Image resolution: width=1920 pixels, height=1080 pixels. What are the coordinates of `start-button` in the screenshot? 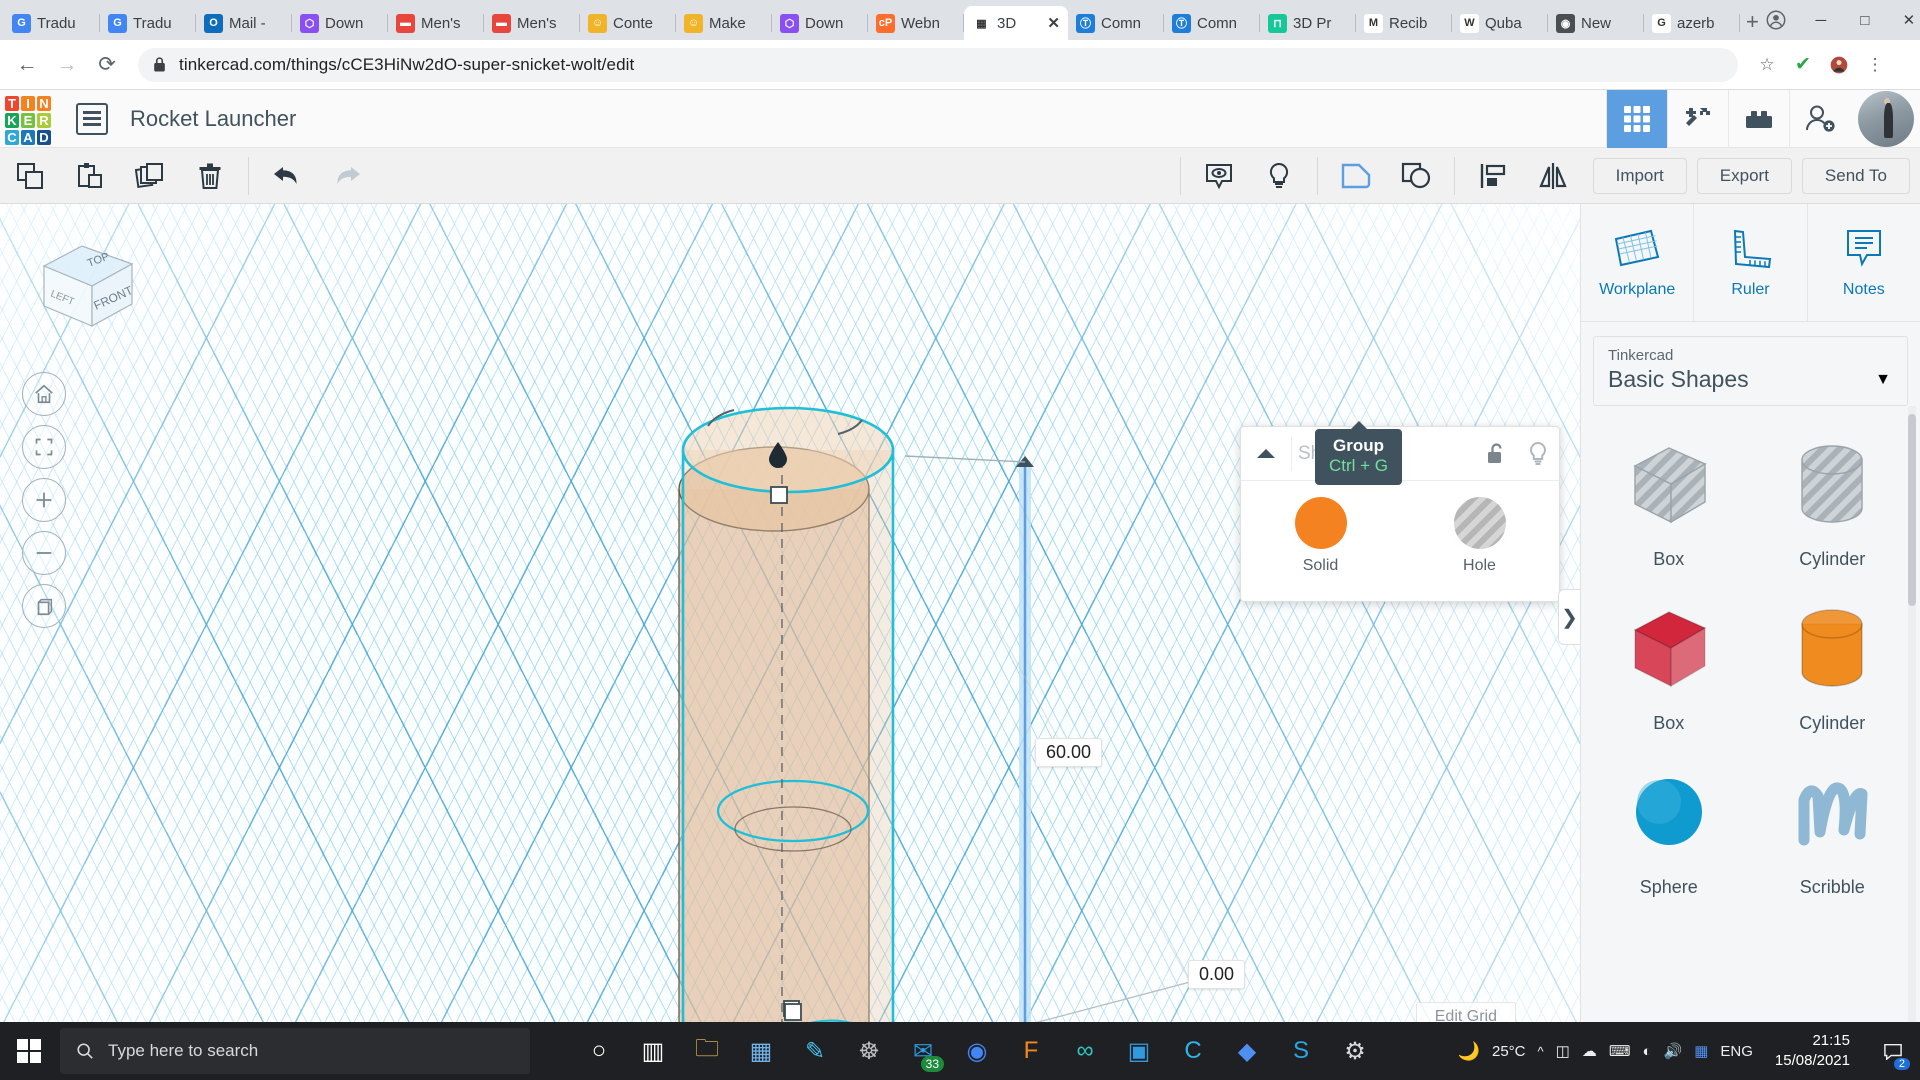 It's located at (29, 1051).